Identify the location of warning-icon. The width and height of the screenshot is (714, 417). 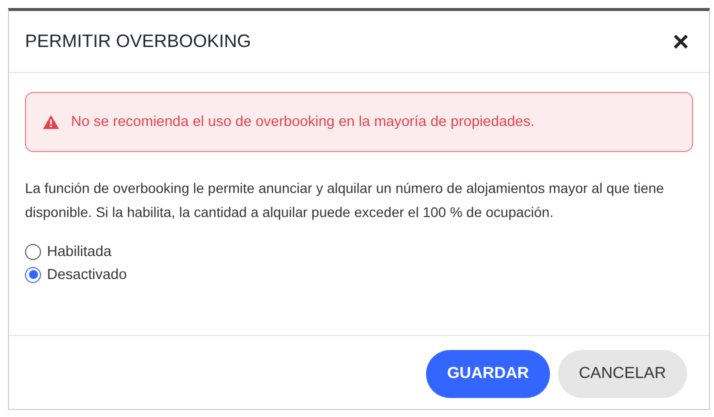
(51, 122).